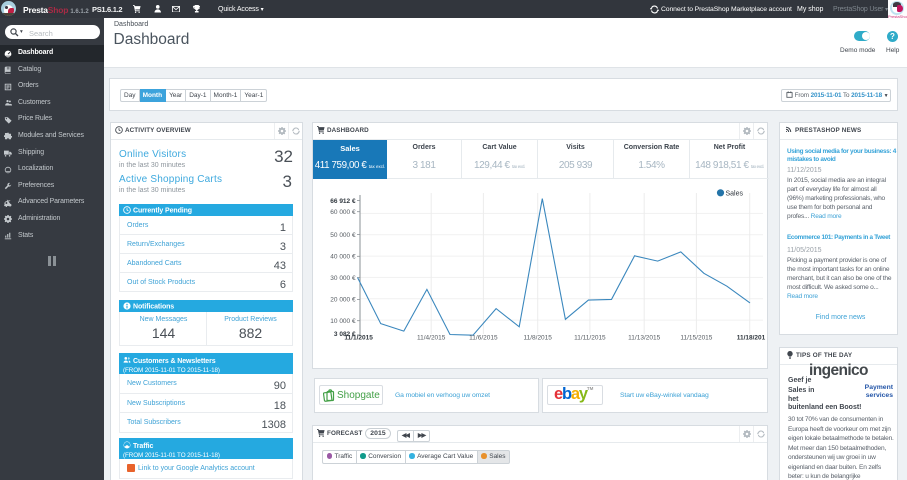  What do you see at coordinates (735, 193) in the screenshot?
I see `svg-text: Sales` at bounding box center [735, 193].